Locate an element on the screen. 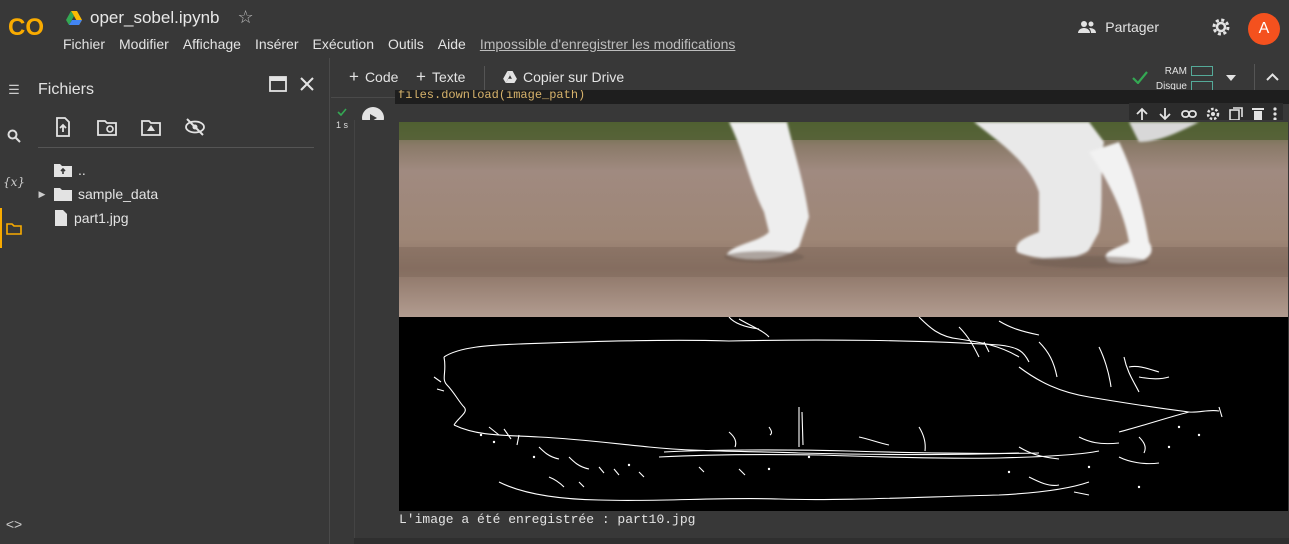 This screenshot has width=1289, height=544. mount-drive-icon is located at coordinates (151, 127).